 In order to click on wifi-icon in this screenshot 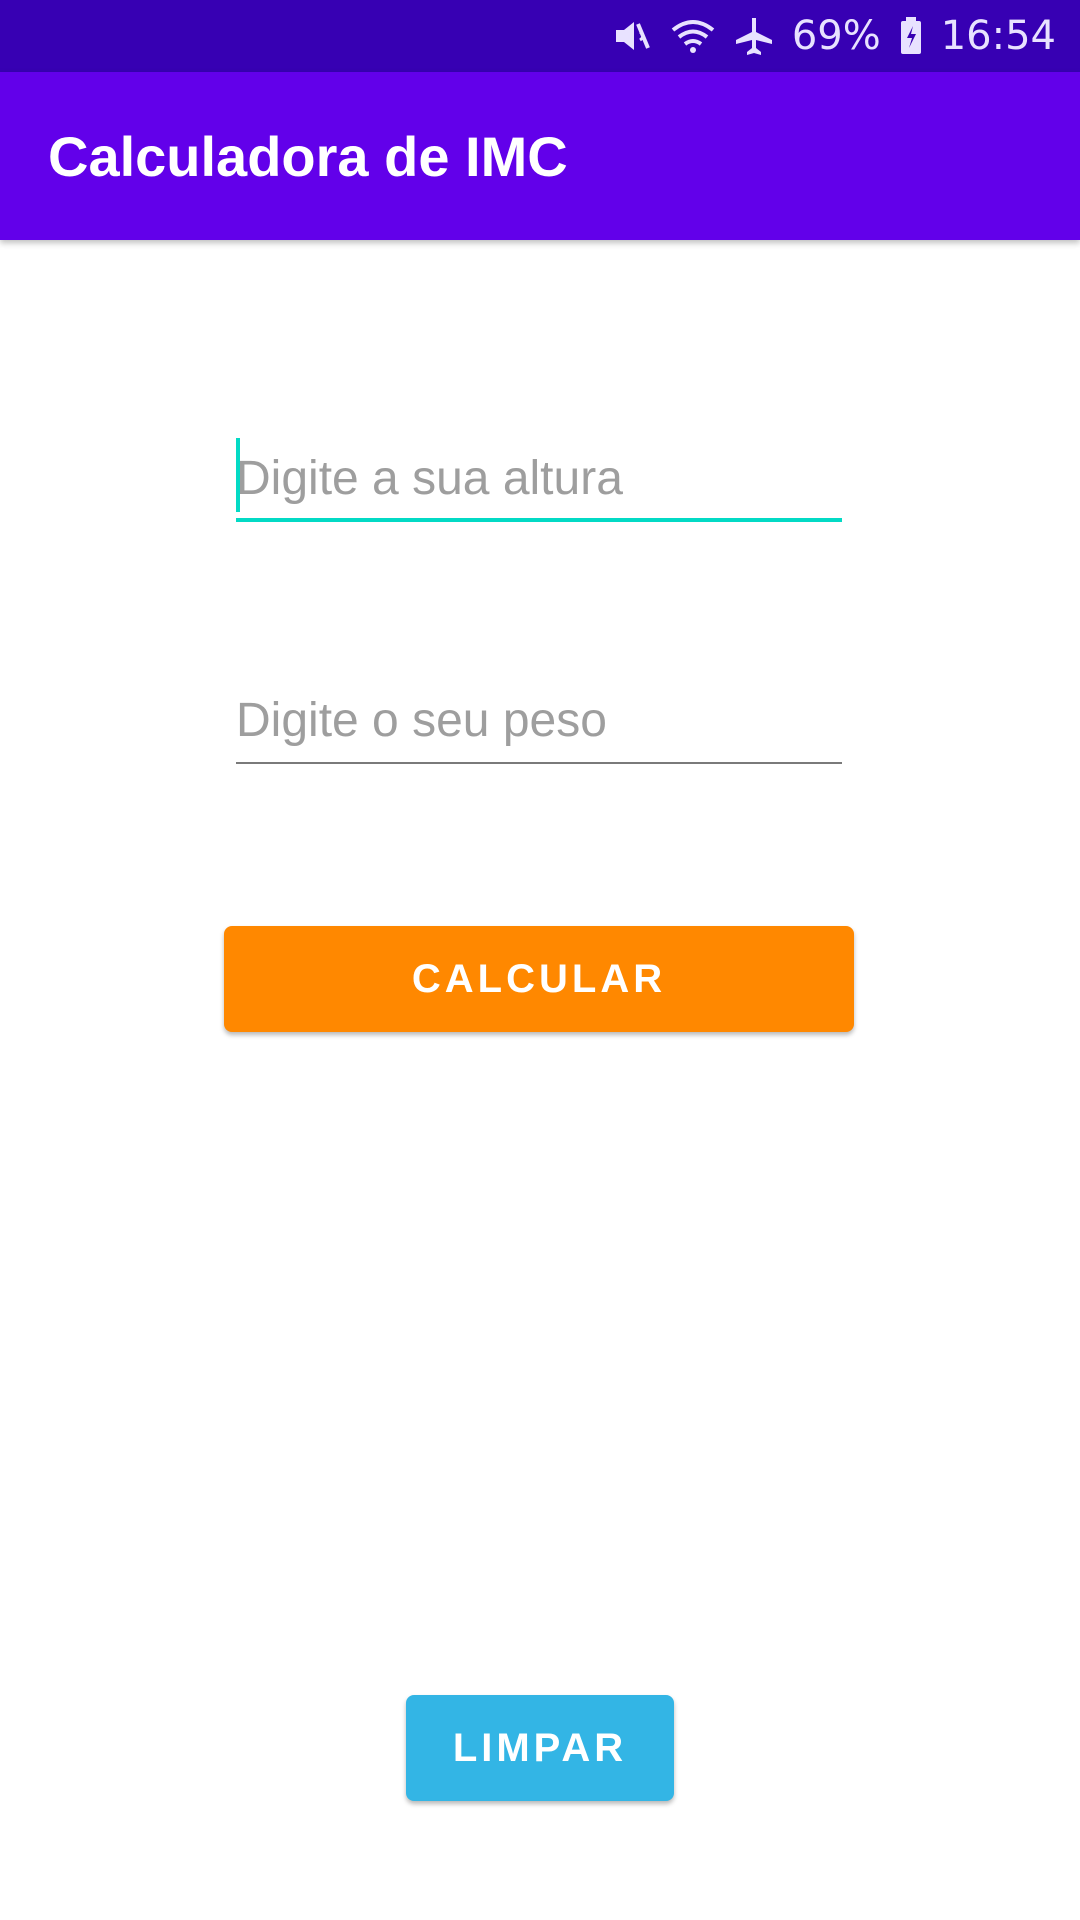, I will do `click(693, 36)`.